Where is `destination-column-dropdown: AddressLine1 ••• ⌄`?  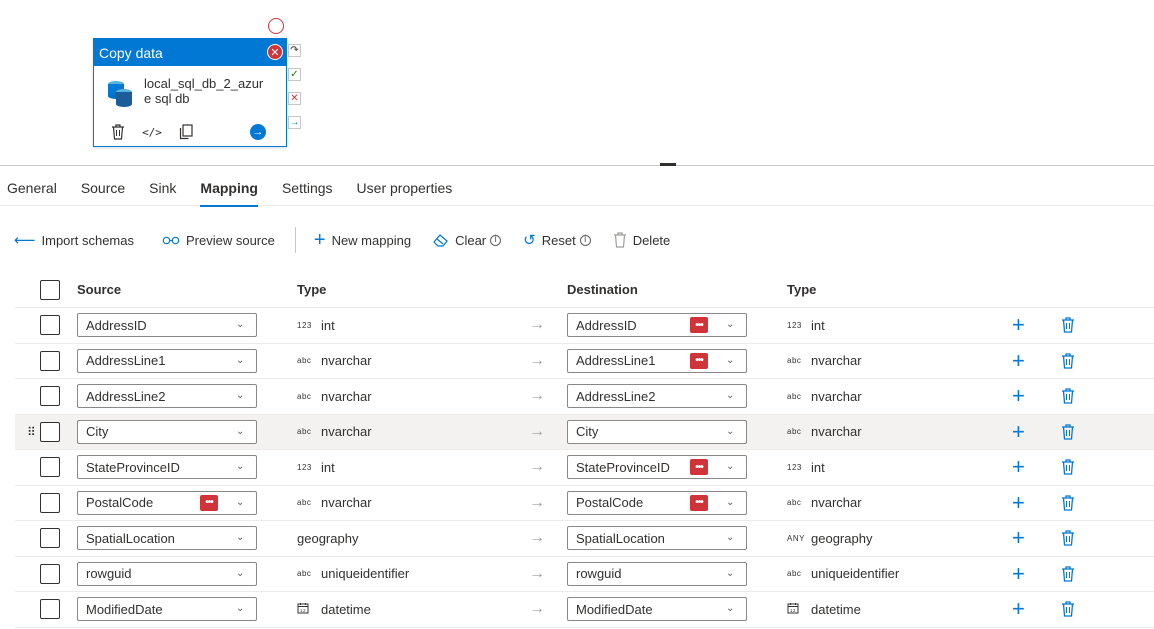 destination-column-dropdown: AddressLine1 ••• ⌄ is located at coordinates (657, 360).